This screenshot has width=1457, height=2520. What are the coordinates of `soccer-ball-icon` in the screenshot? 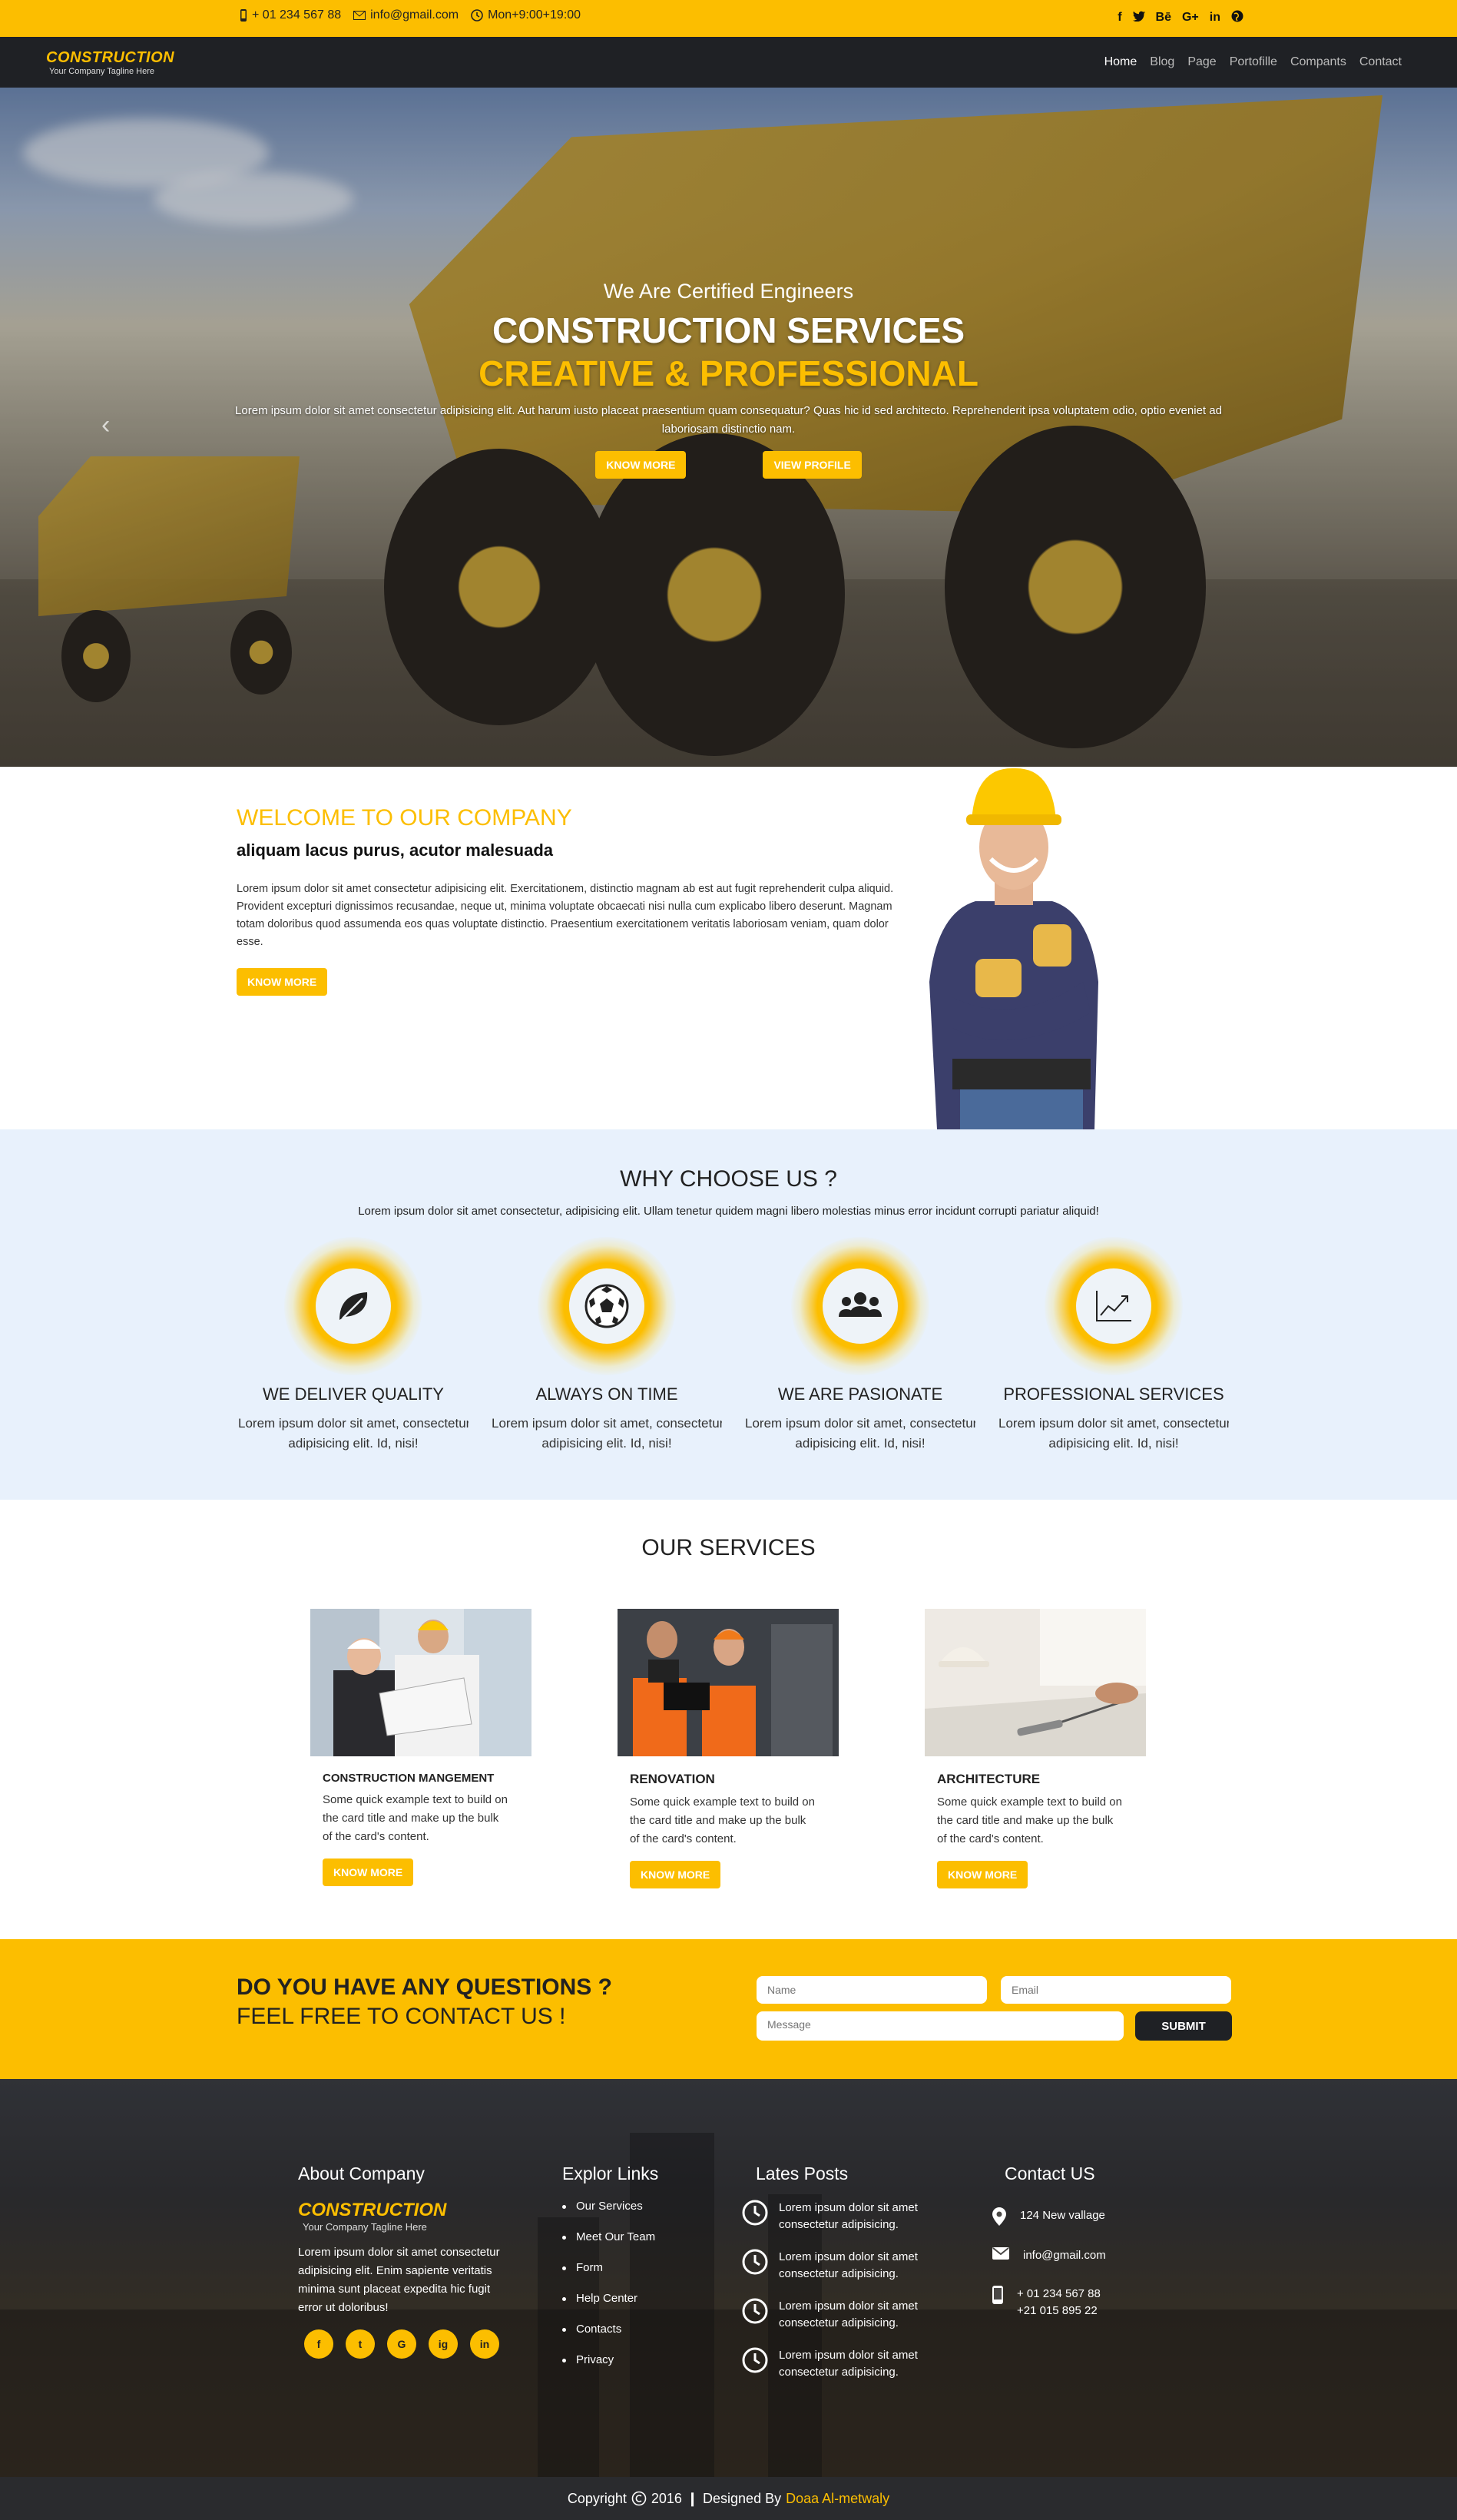 It's located at (606, 1306).